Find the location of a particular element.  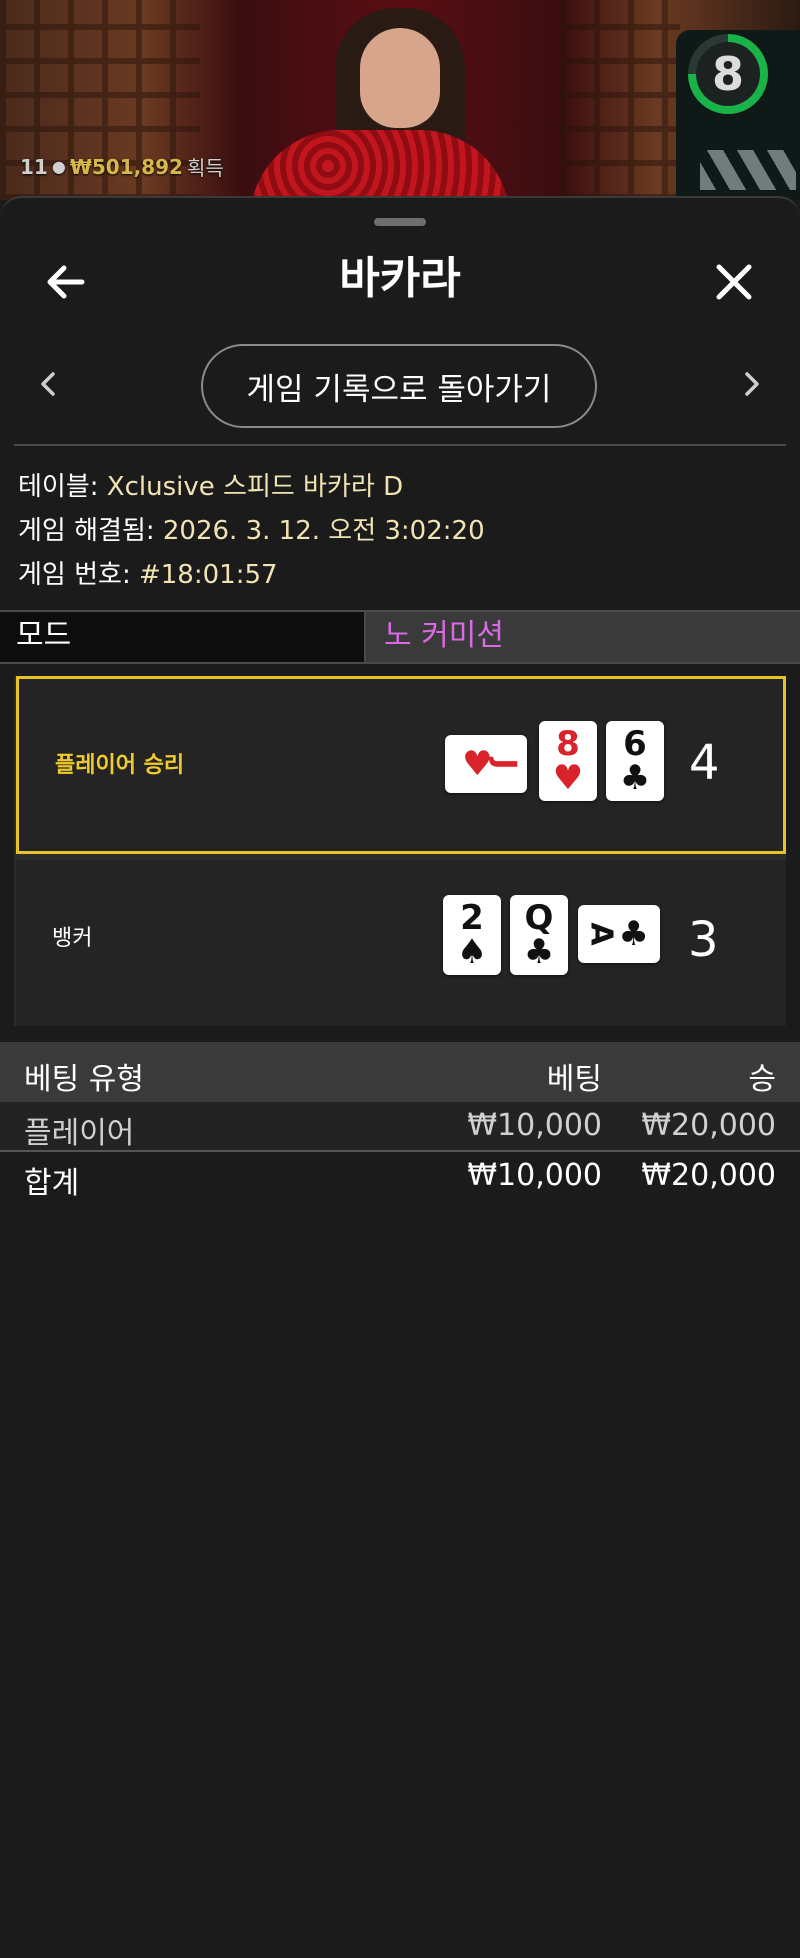

bet-amount-cell: ₩10,000 is located at coordinates (534, 1125).